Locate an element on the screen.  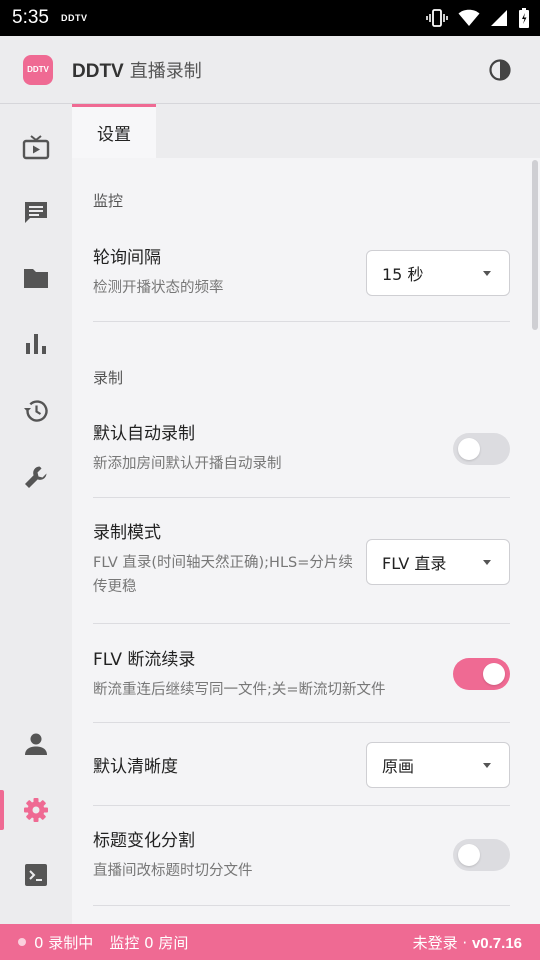
rail-item-account is located at coordinates (36, 744).